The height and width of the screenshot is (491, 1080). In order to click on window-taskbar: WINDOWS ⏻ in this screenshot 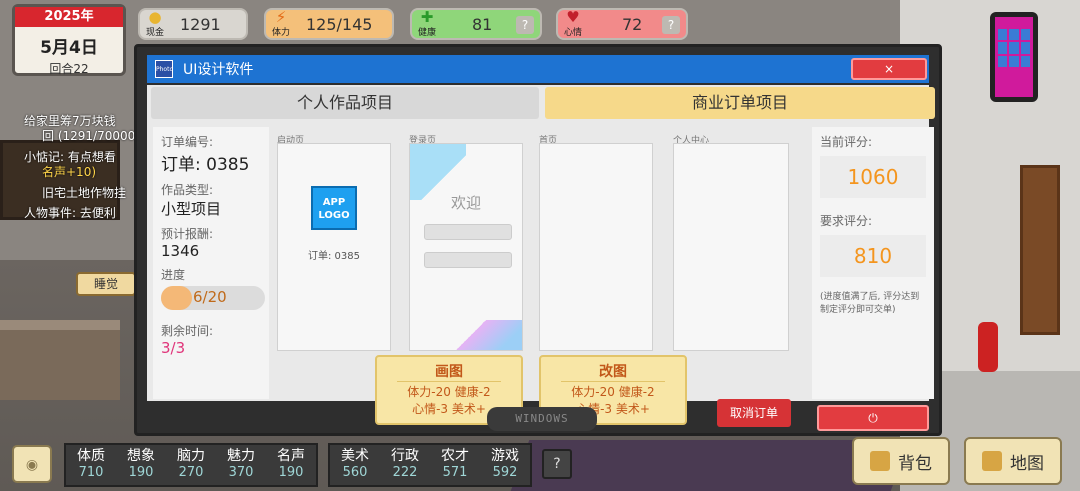, I will do `click(538, 418)`.